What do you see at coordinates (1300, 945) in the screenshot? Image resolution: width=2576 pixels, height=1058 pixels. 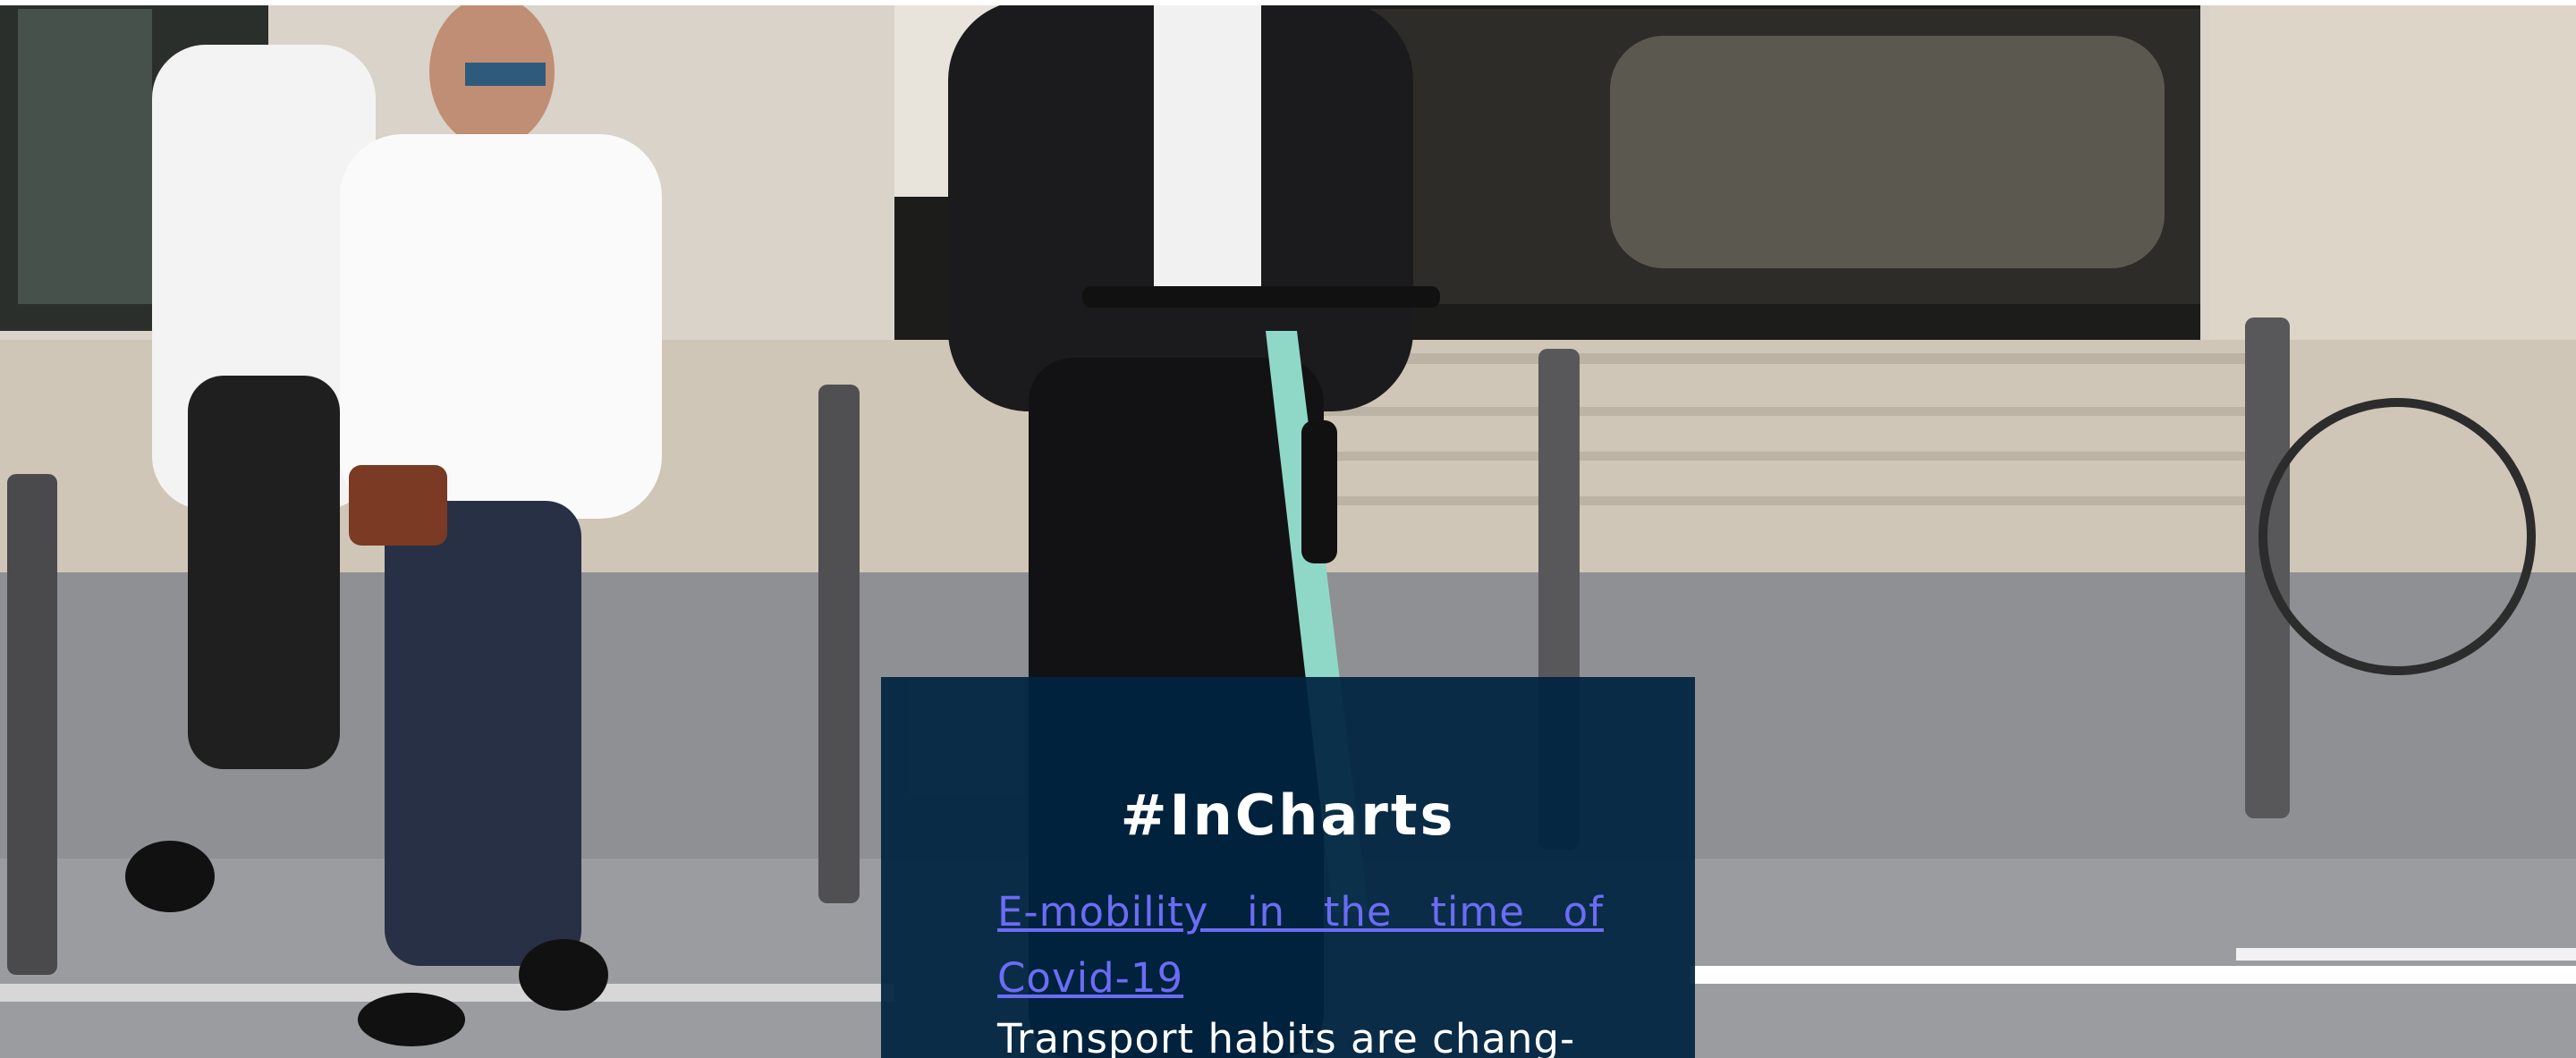 I see `article-link: E-mobility in the time of Covid-19` at bounding box center [1300, 945].